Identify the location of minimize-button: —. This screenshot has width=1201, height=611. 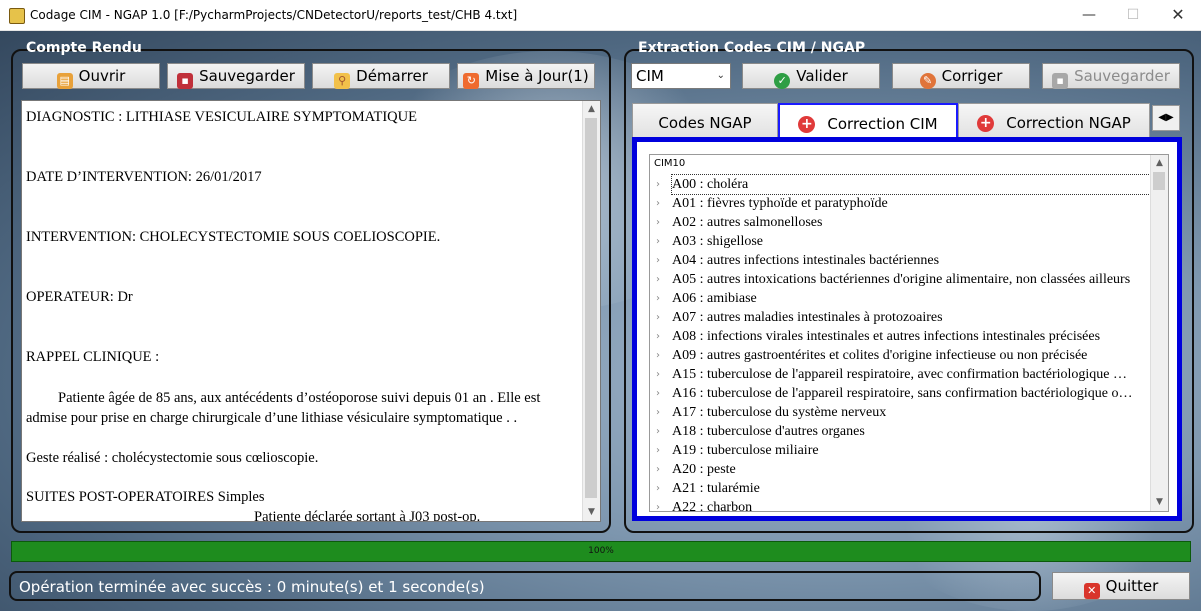
(1089, 15).